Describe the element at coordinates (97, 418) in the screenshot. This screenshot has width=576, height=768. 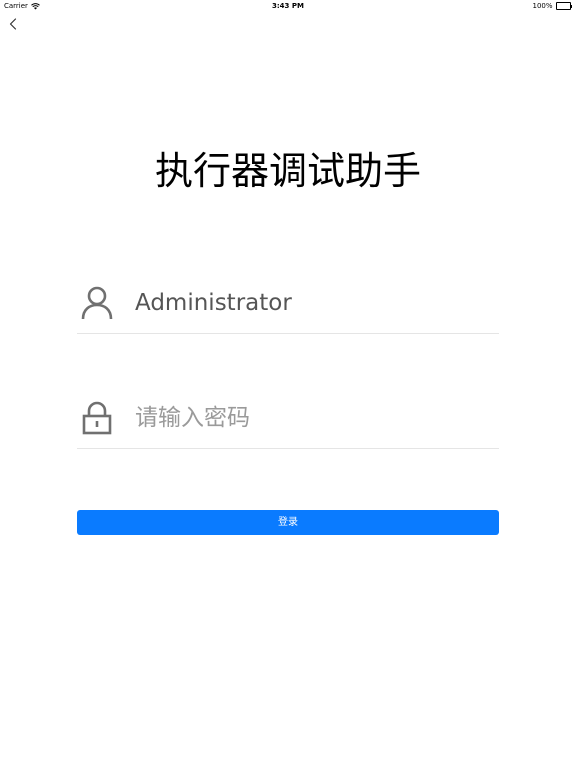
I see `lock-icon` at that location.